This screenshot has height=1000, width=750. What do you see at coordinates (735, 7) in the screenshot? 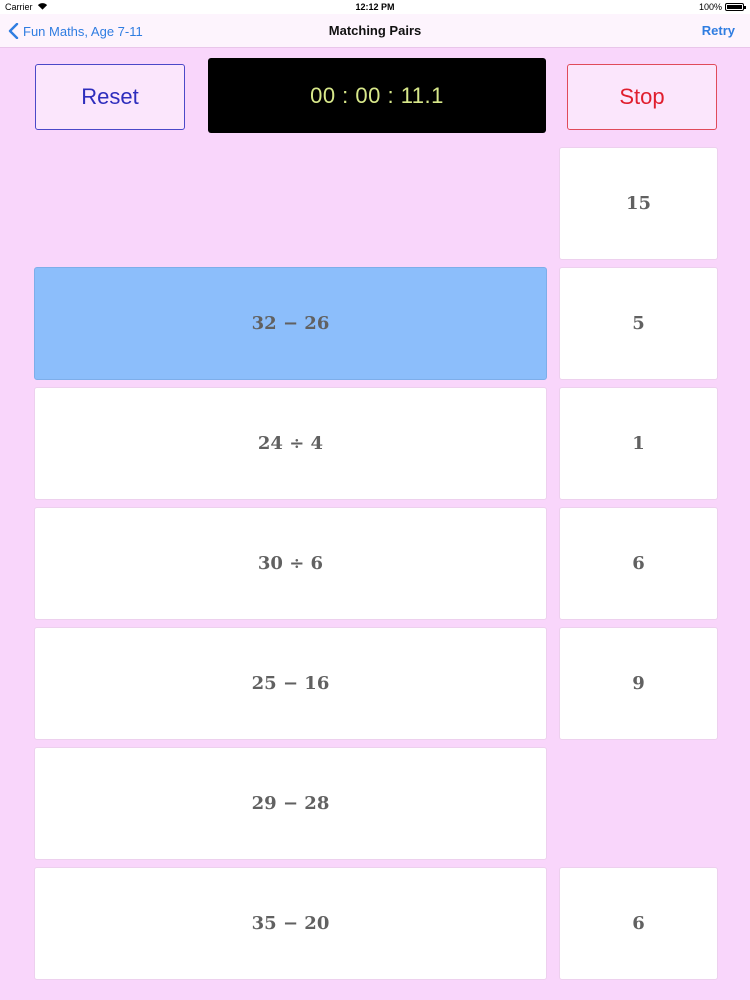
I see `battery-icon` at bounding box center [735, 7].